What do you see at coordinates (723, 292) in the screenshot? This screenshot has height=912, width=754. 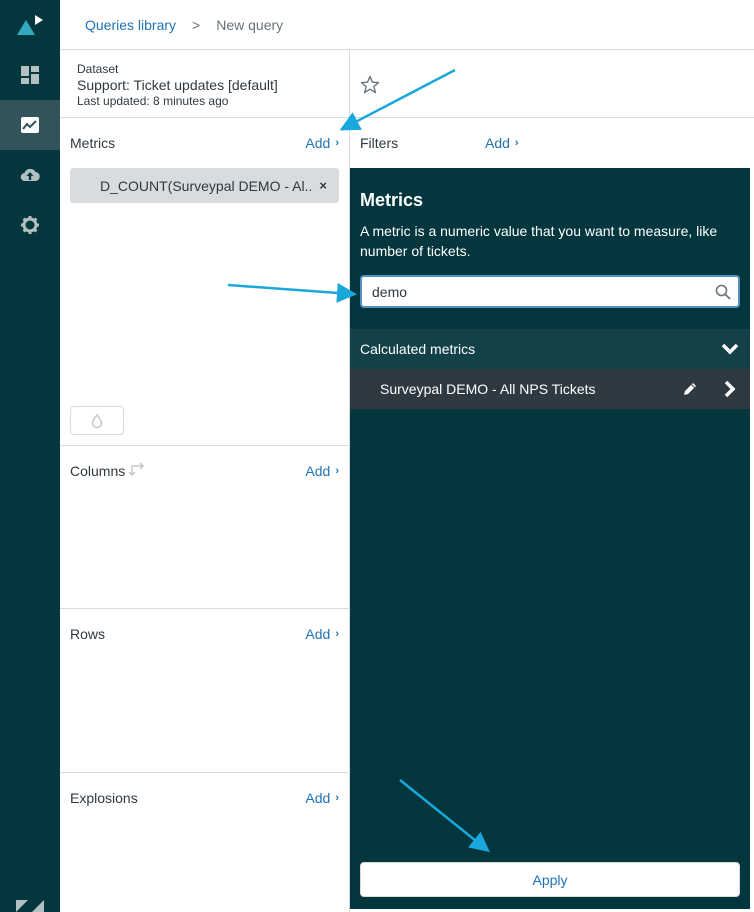 I see `search-icon` at bounding box center [723, 292].